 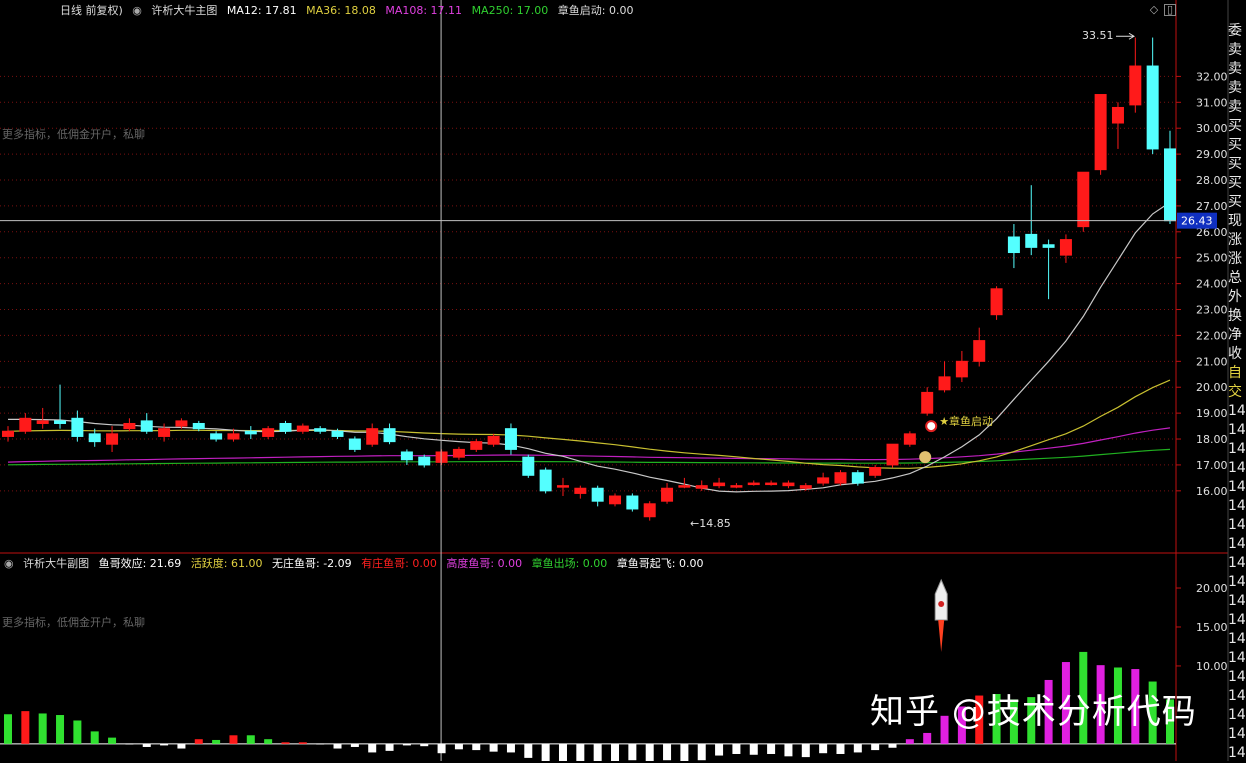 What do you see at coordinates (1212, 588) in the screenshot?
I see `sub-y-tick-label: 20.00` at bounding box center [1212, 588].